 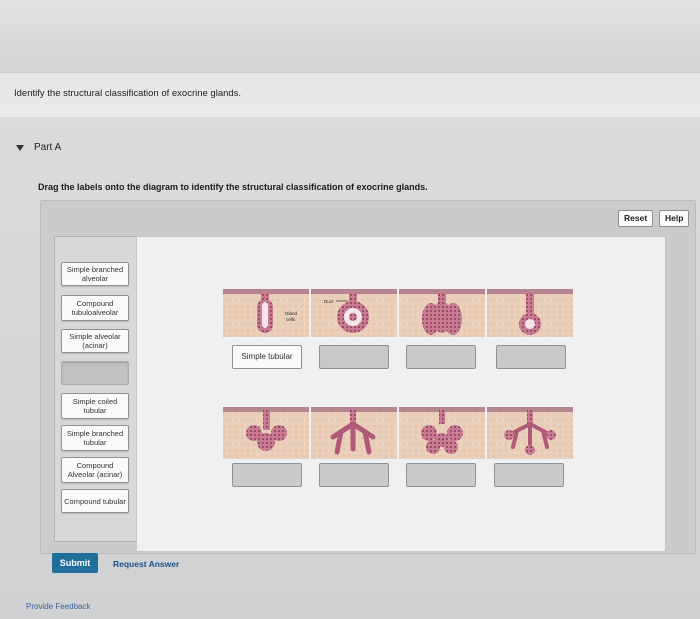 I want to click on label-chip: Simple branched alveolar, so click(x=95, y=274).